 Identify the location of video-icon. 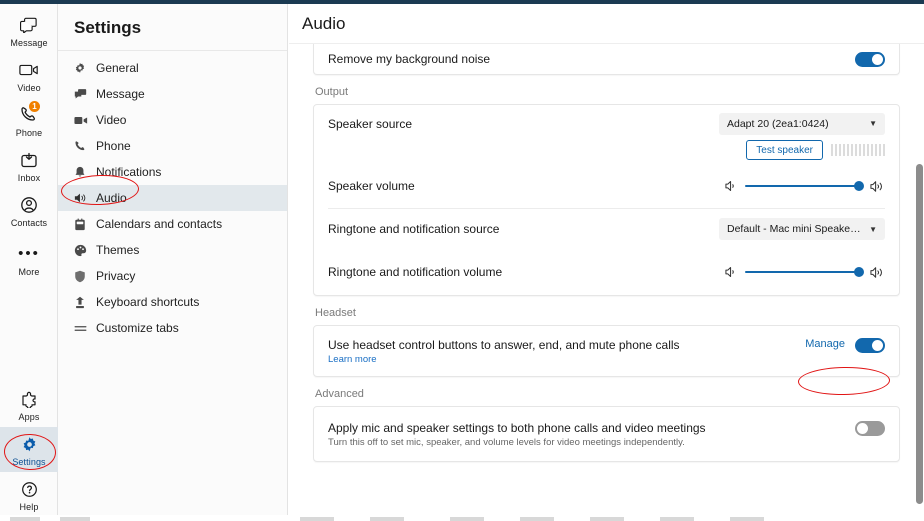
(29, 70).